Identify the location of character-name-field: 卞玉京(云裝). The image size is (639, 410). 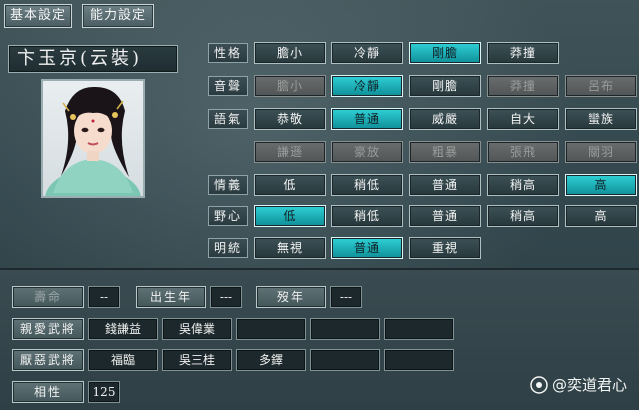
(93, 59).